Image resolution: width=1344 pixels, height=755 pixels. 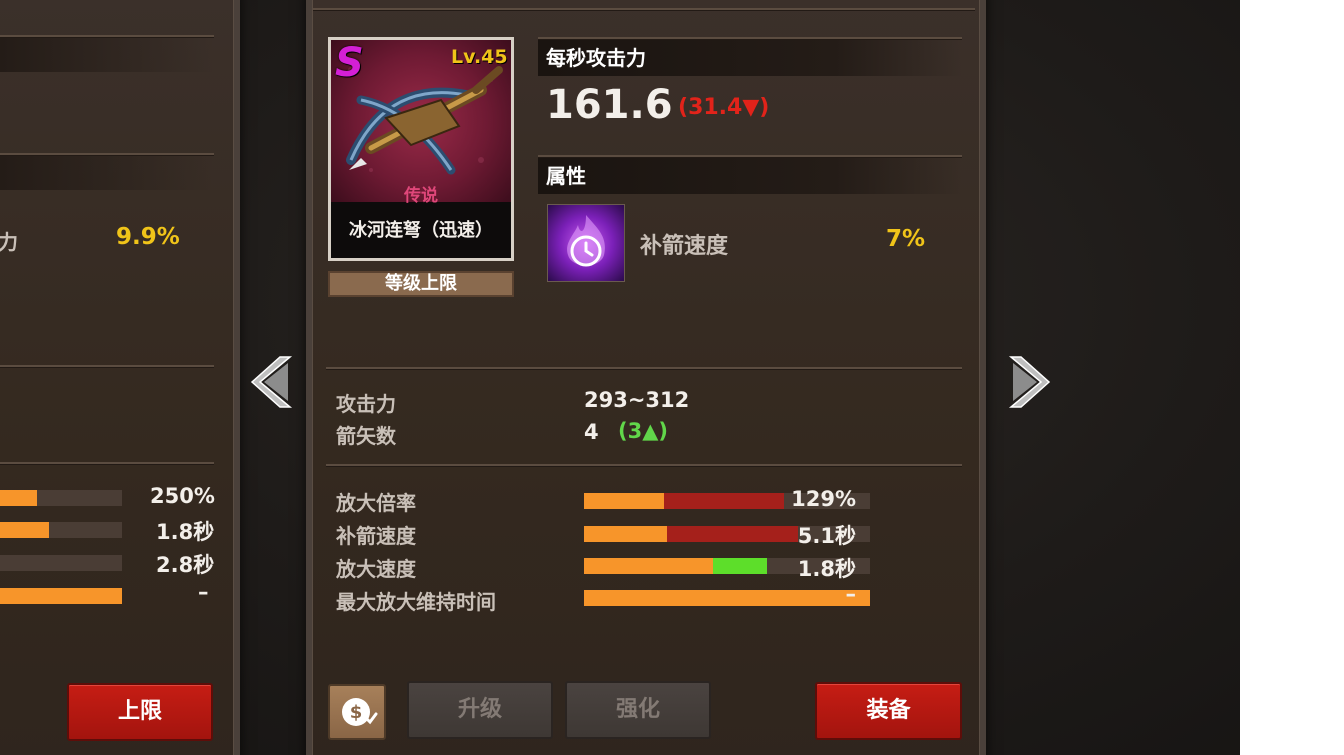 I want to click on upgrade-button: 升级, so click(x=480, y=710).